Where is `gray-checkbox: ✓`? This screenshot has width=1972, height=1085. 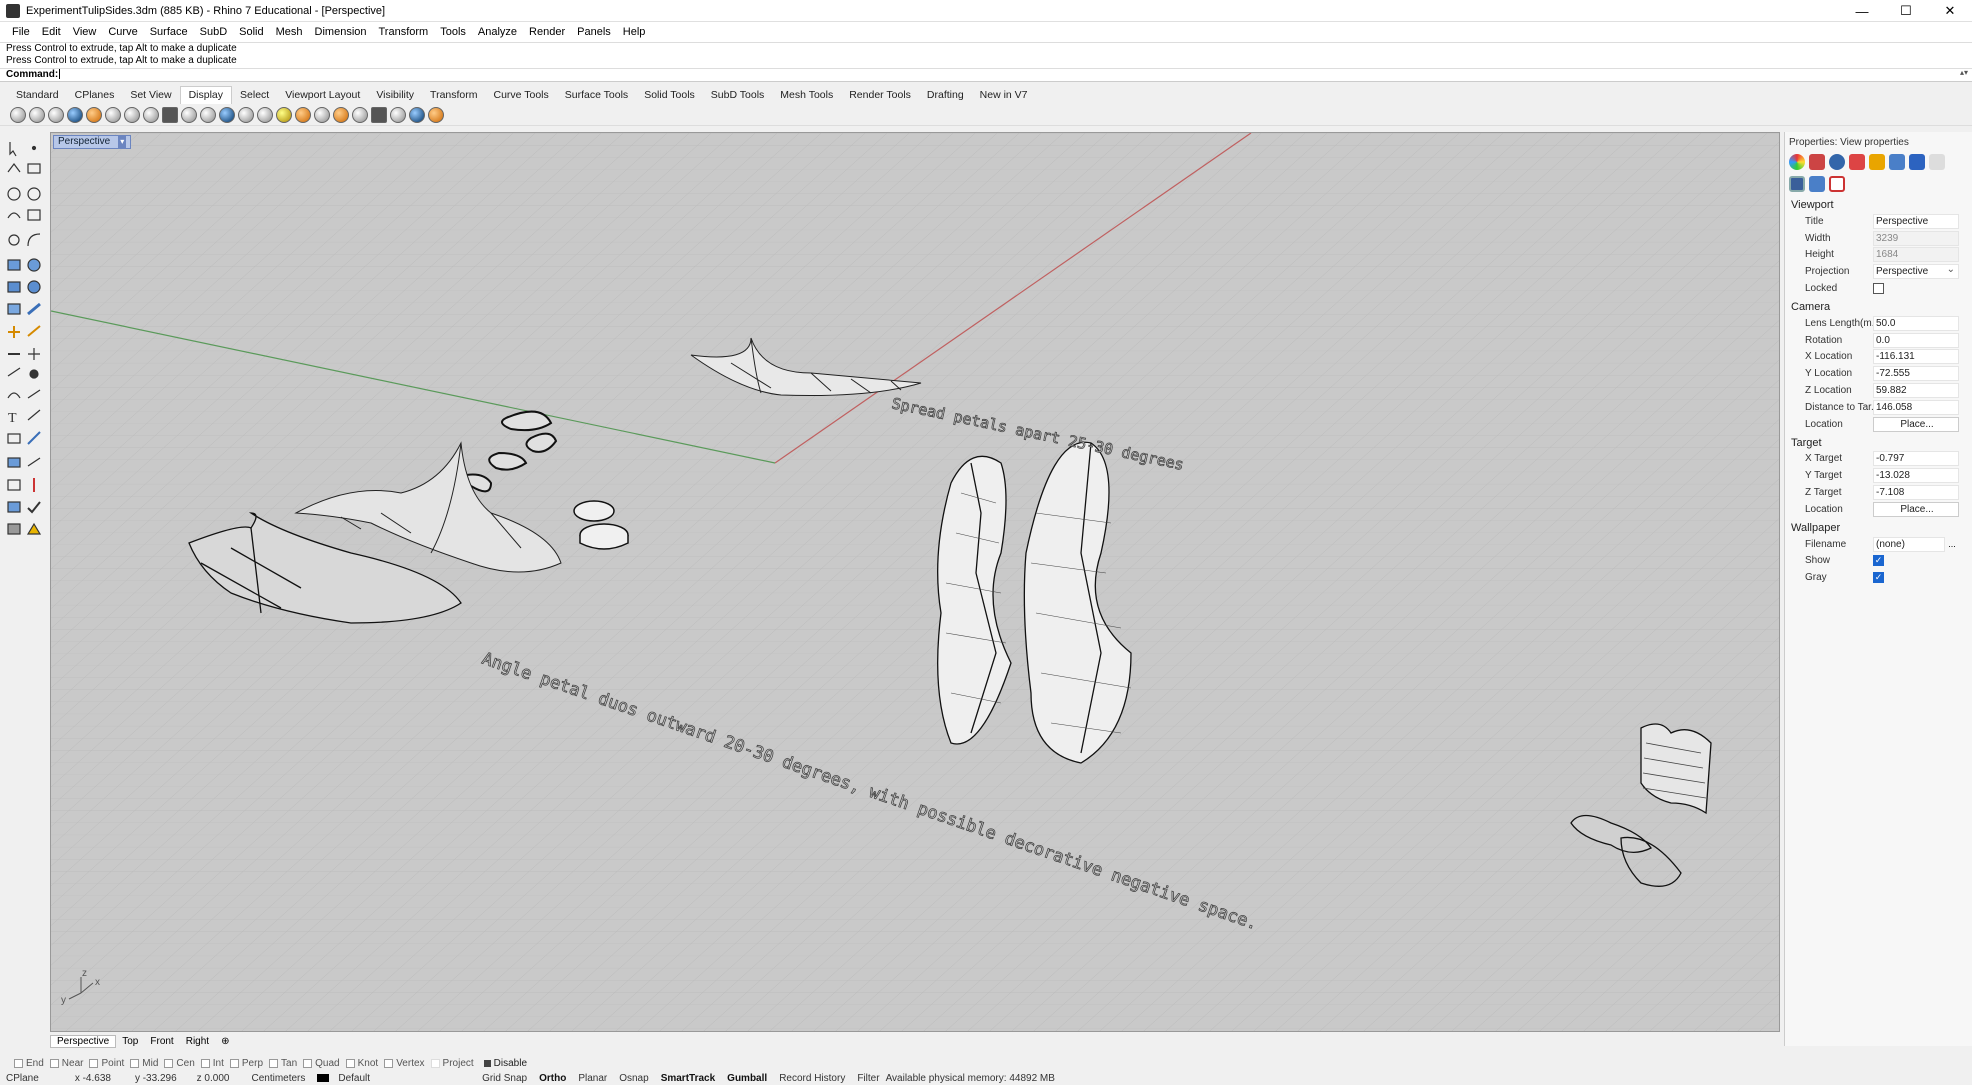 gray-checkbox: ✓ is located at coordinates (1878, 578).